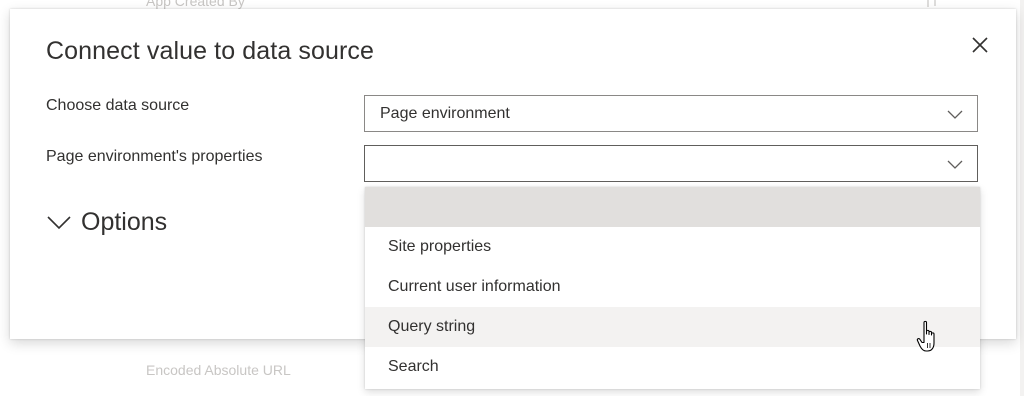 The height and width of the screenshot is (396, 1024). What do you see at coordinates (1022, 198) in the screenshot?
I see `background-page-edge` at bounding box center [1022, 198].